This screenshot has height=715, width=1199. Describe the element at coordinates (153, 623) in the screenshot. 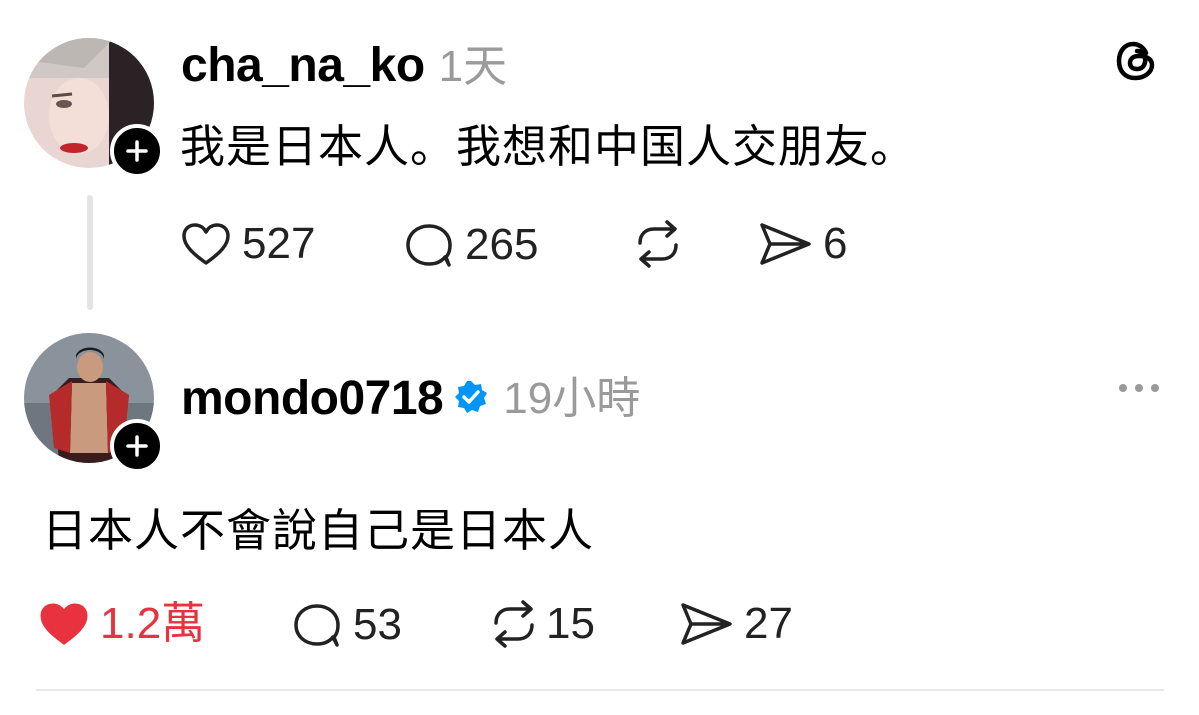

I see `reply-like-count: 1.2萬` at that location.